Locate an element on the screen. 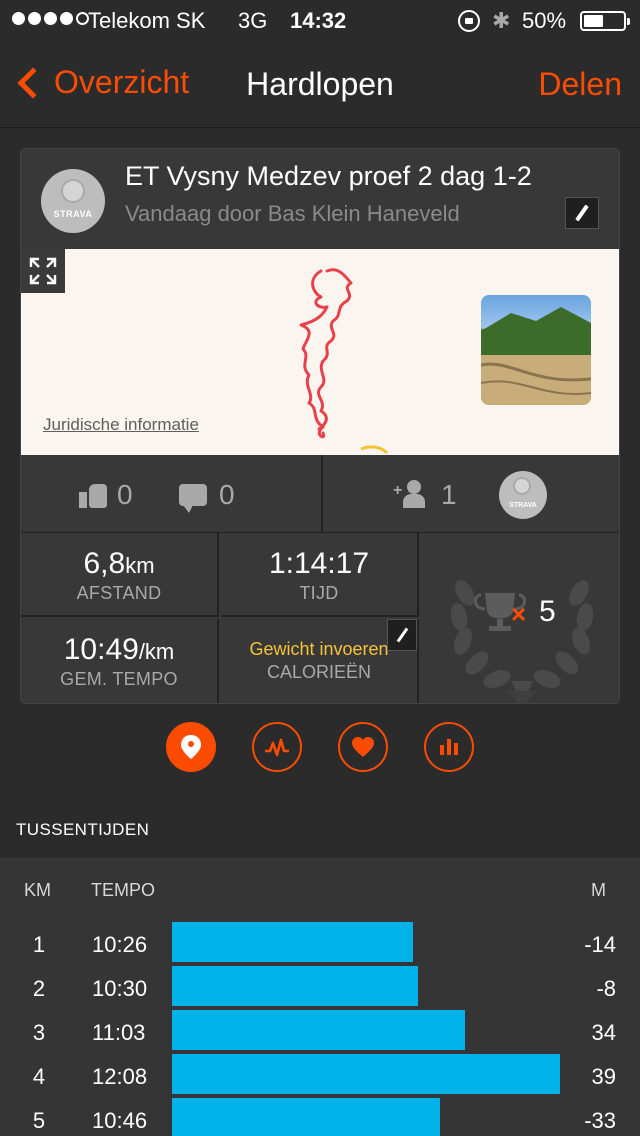  table-row: 5 10:46 -33 is located at coordinates (320, 1085).